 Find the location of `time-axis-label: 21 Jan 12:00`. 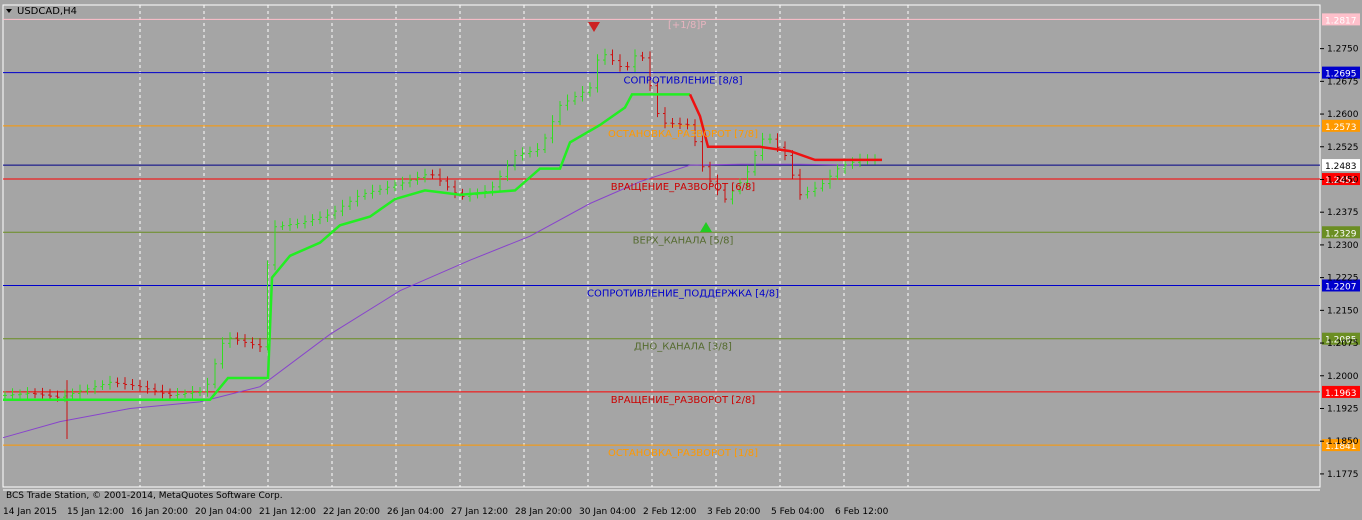

time-axis-label: 21 Jan 12:00 is located at coordinates (287, 512).